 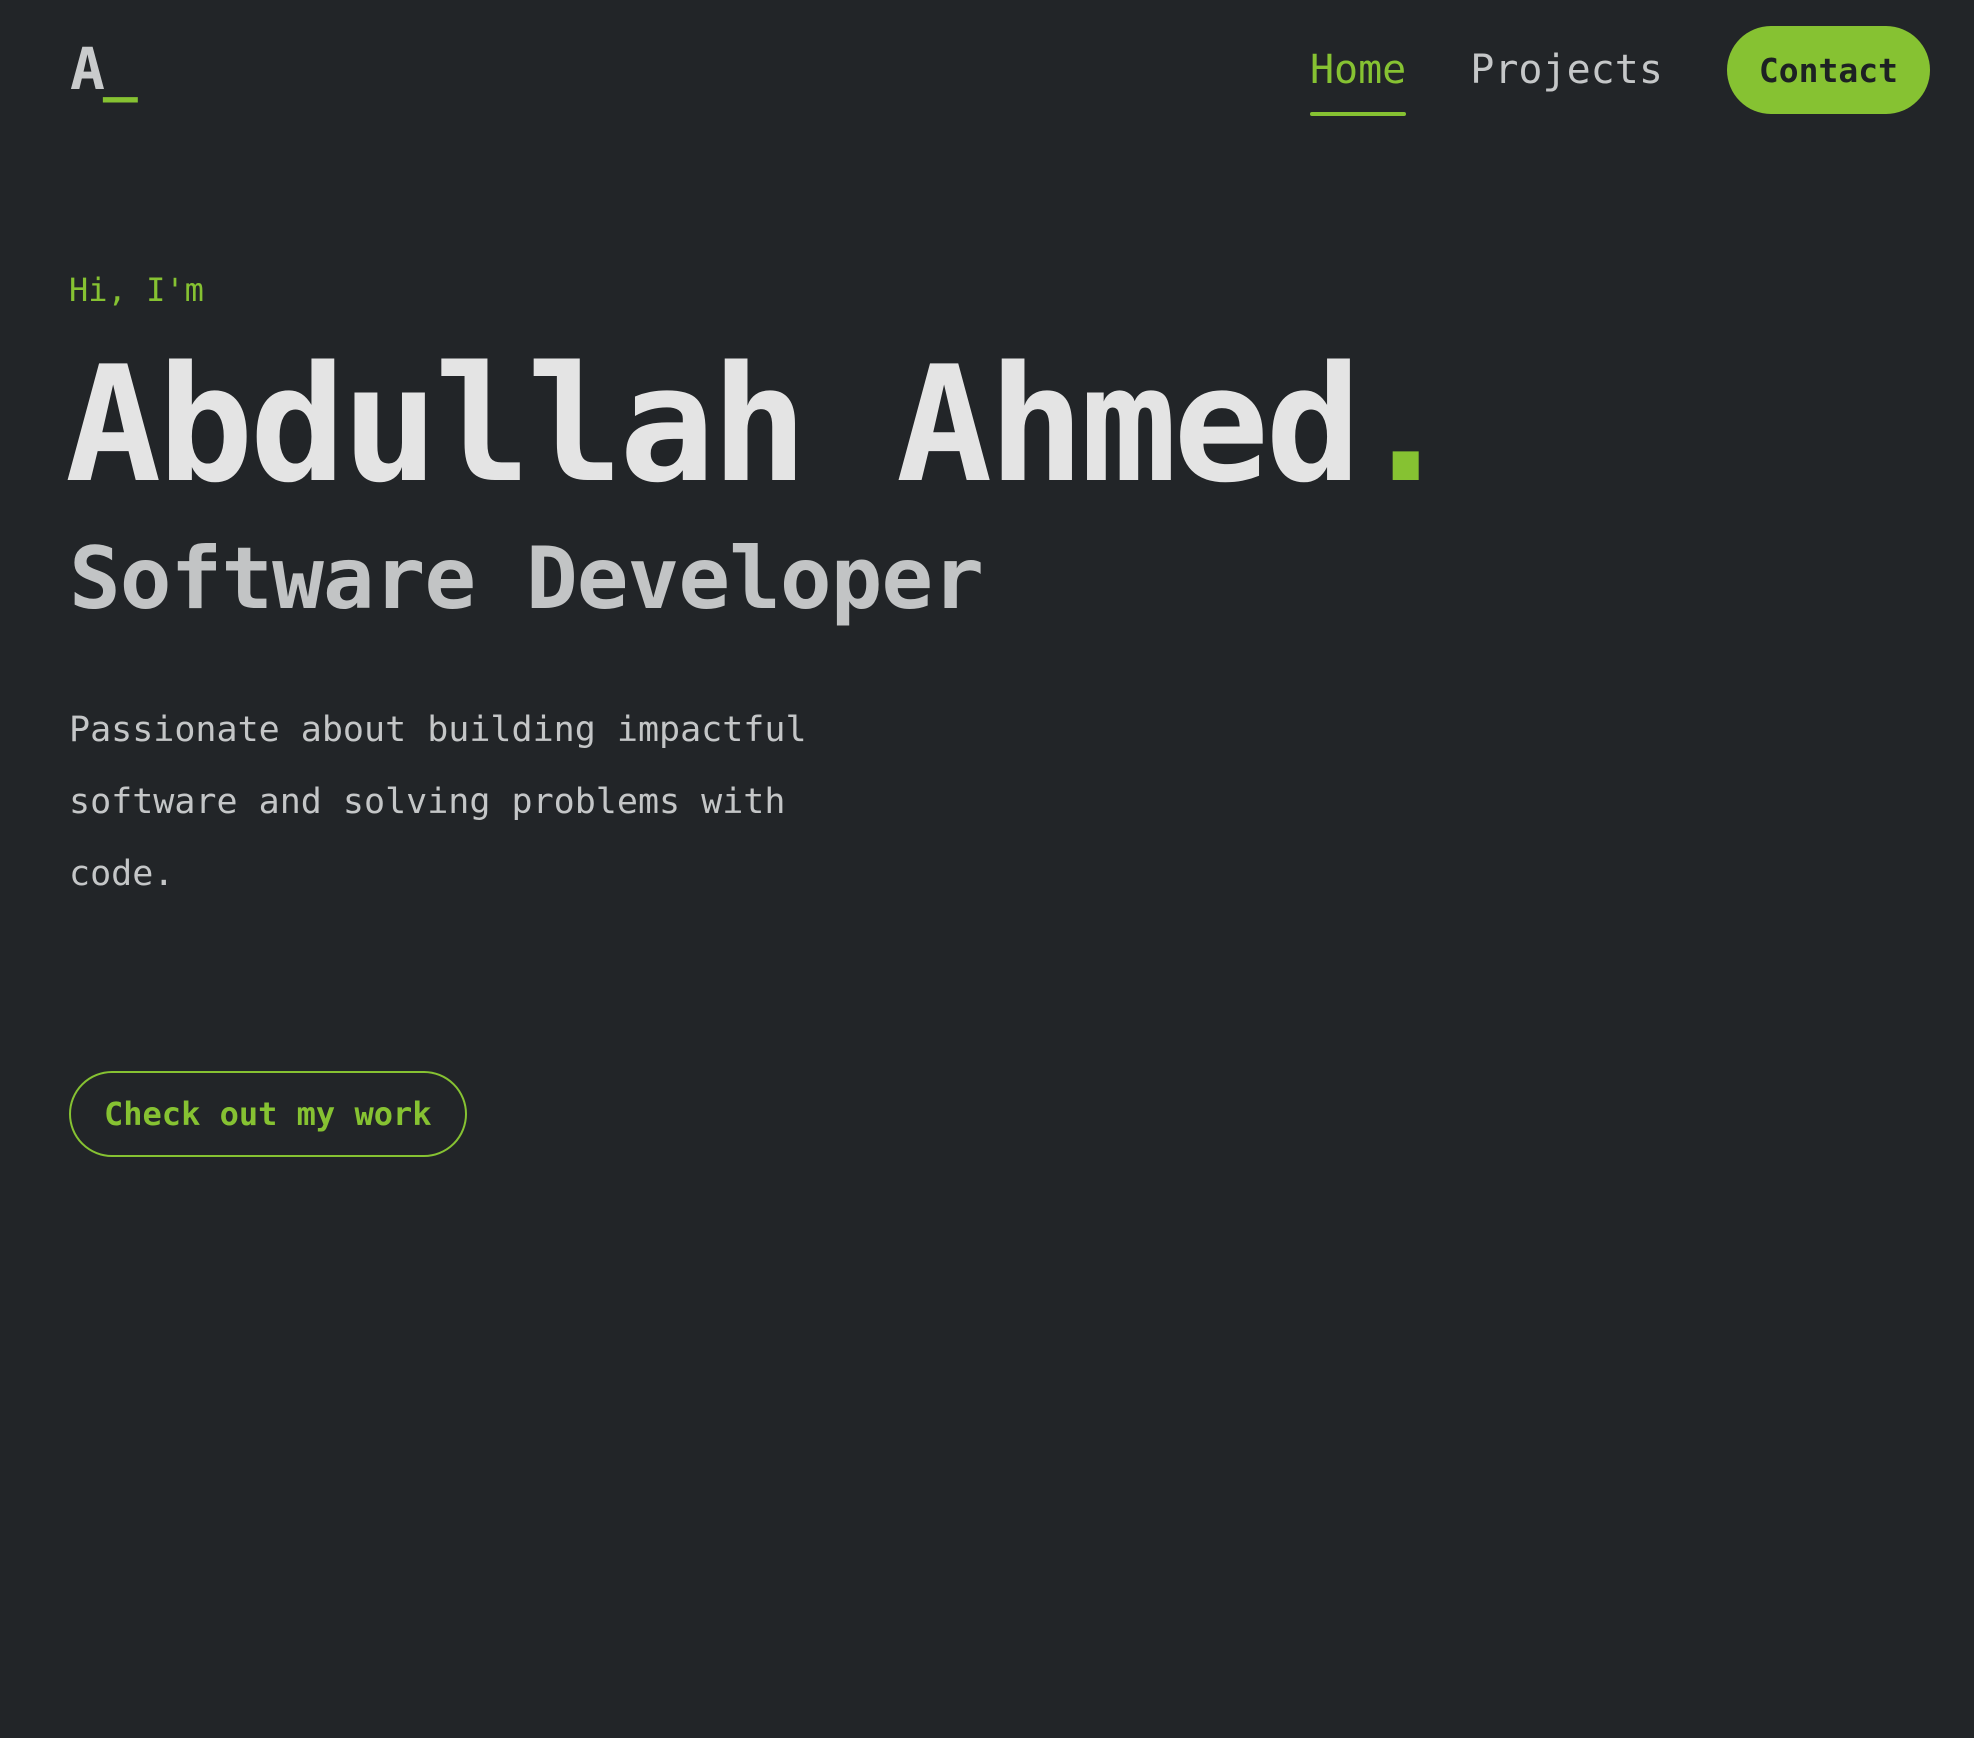 I want to click on hero-name: Abdullah Ahmed., so click(x=917, y=425).